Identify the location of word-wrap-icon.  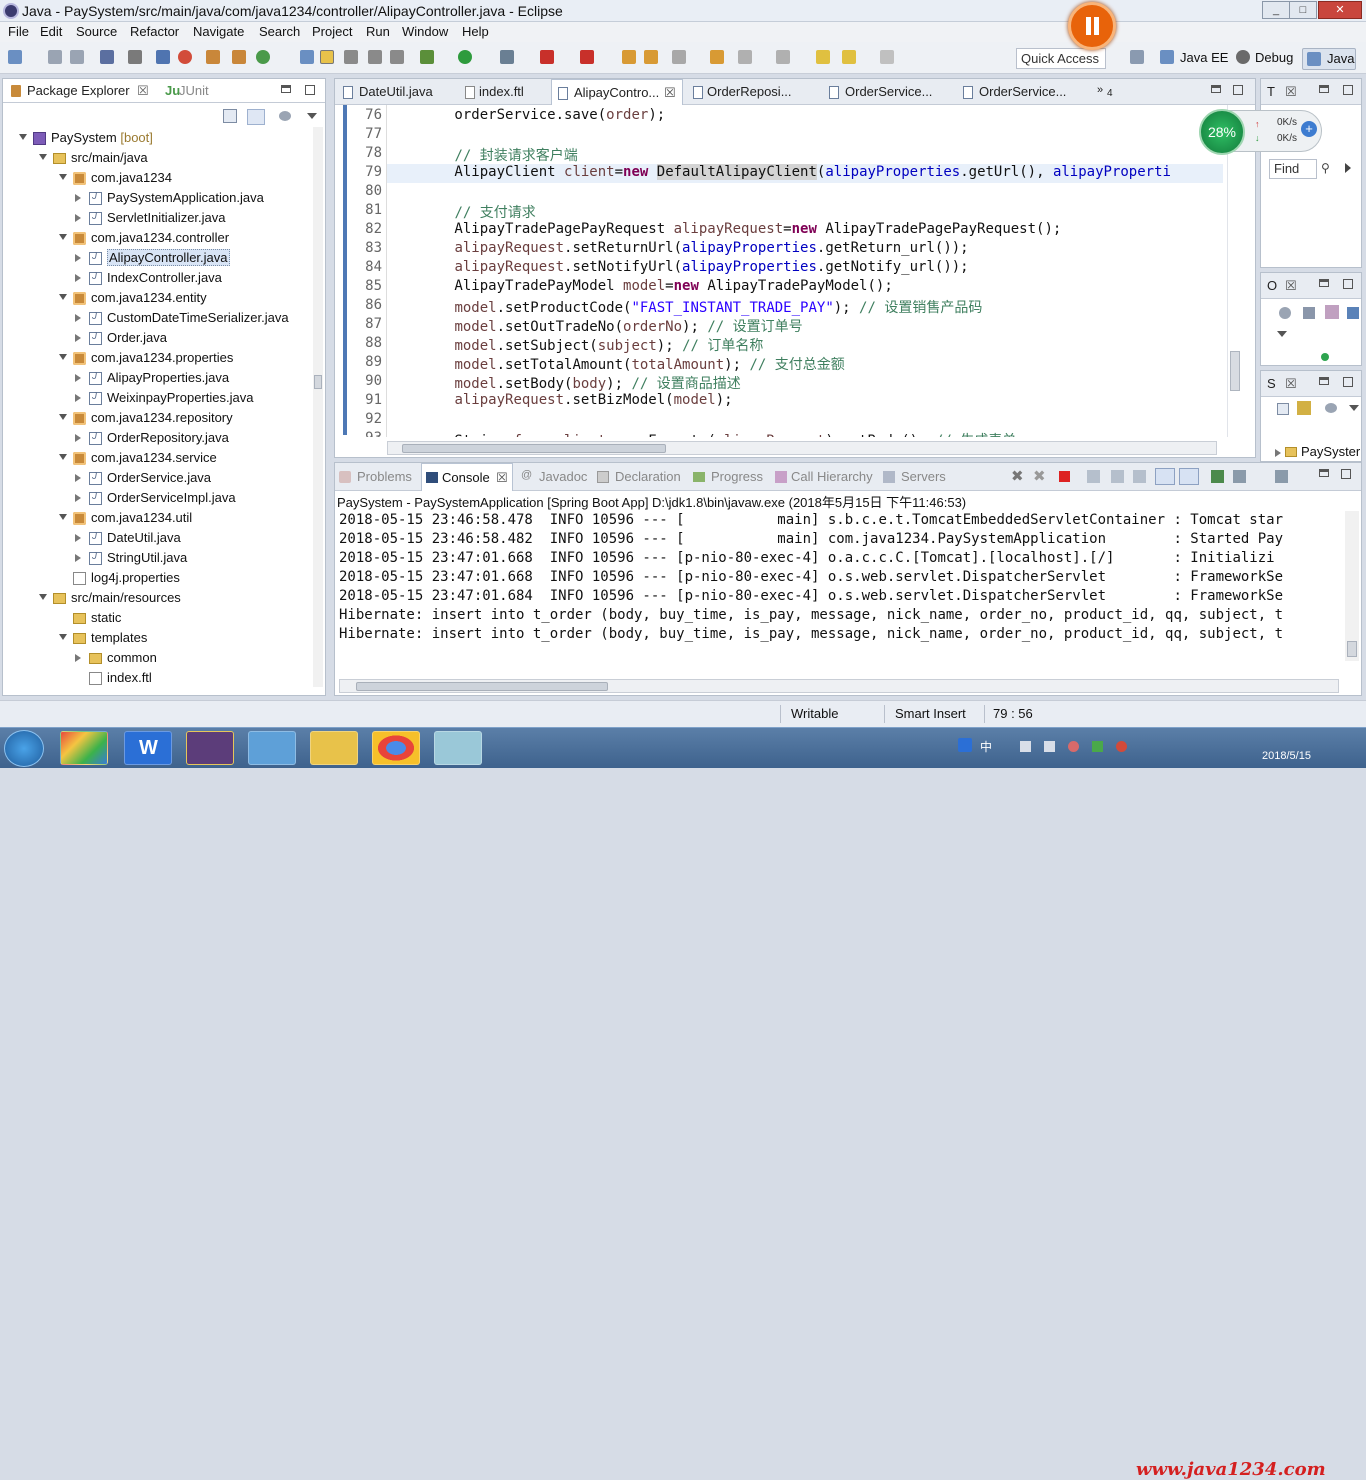
(1139, 476).